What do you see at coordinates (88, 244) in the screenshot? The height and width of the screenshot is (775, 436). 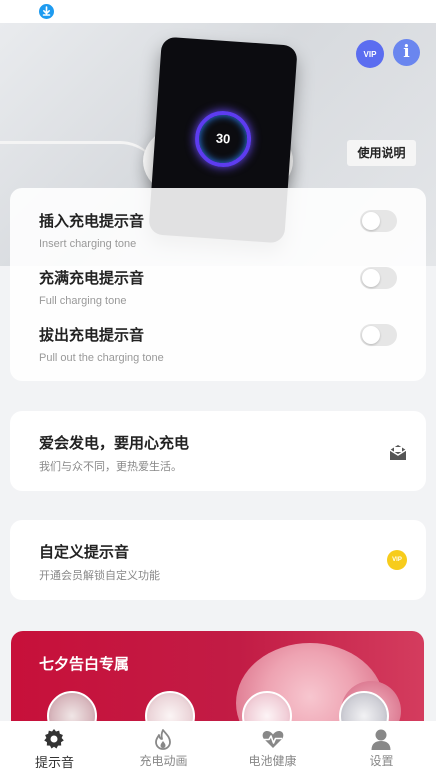 I see `tone-subtitle: Insert charging tone` at bounding box center [88, 244].